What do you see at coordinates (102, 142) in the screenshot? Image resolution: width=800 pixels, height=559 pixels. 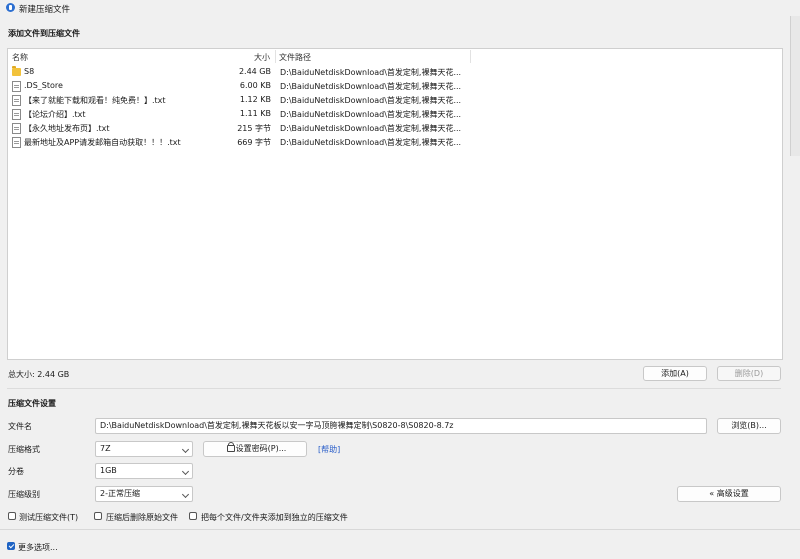 I see `row-name: 最新地址及APP请发邮箱自动获取！！！.txt` at bounding box center [102, 142].